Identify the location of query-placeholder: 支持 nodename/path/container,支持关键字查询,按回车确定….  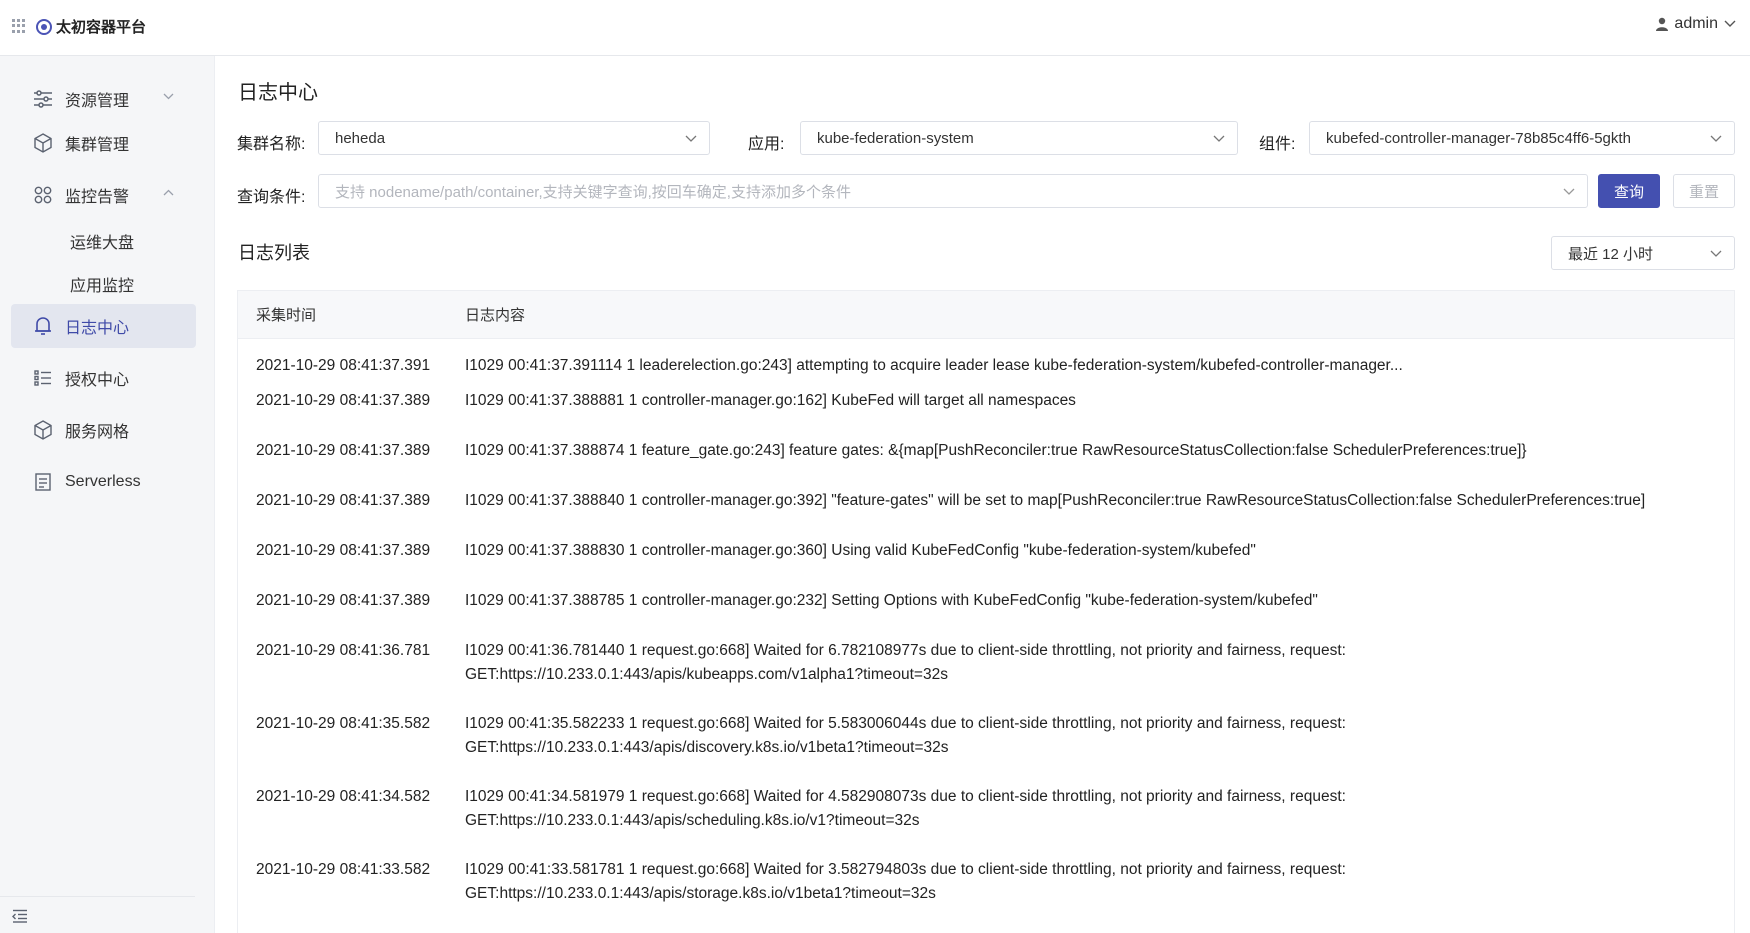
(593, 192).